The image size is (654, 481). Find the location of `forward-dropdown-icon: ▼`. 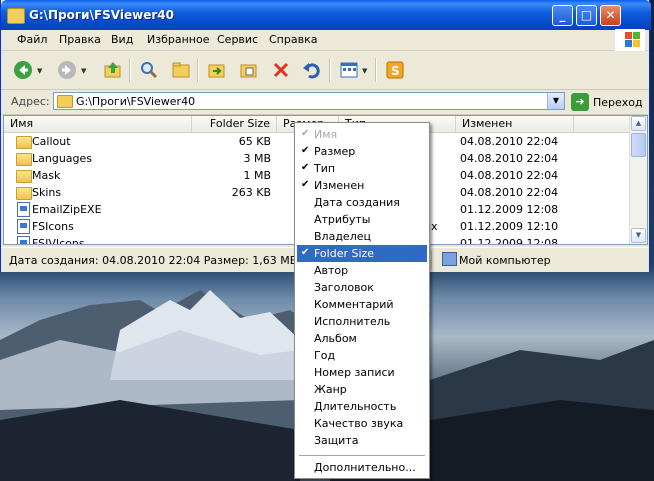

forward-dropdown-icon: ▼ is located at coordinates (83, 71).